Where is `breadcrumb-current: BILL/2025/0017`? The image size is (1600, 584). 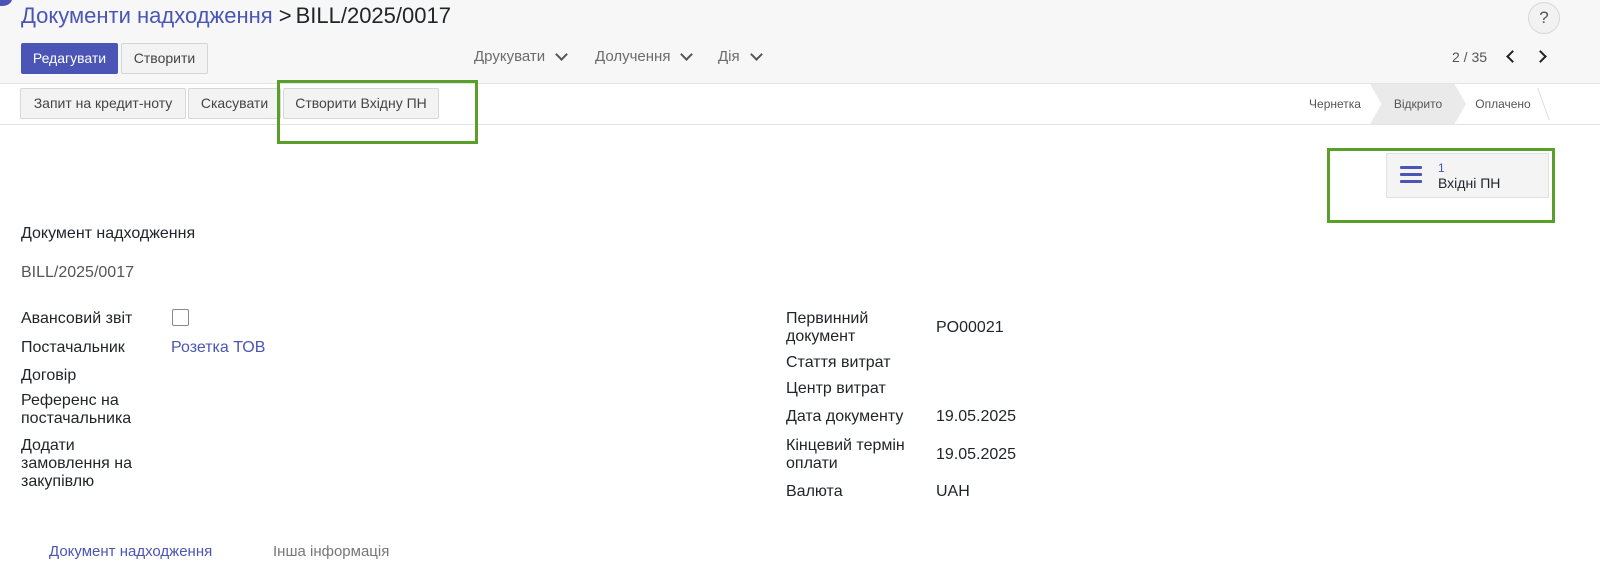 breadcrumb-current: BILL/2025/0017 is located at coordinates (373, 15).